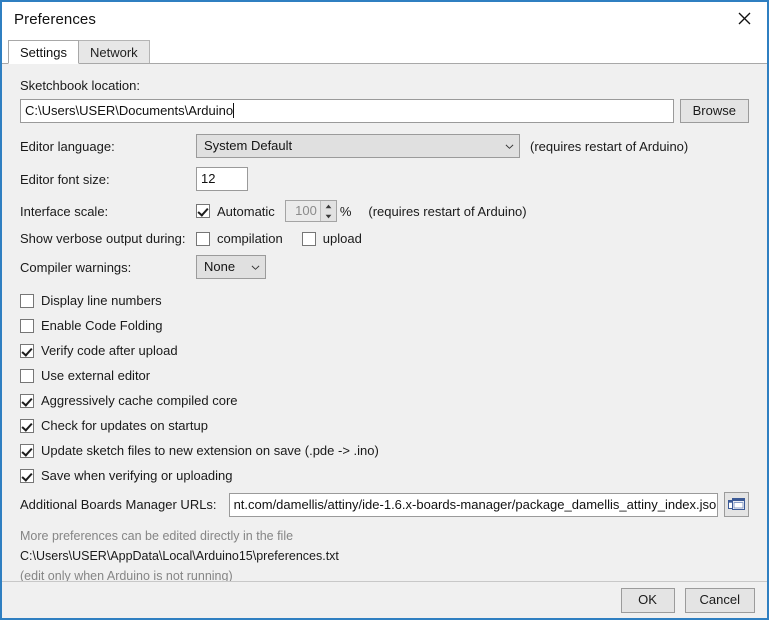  I want to click on dialog-button-bar: OK Cancel, so click(384, 599).